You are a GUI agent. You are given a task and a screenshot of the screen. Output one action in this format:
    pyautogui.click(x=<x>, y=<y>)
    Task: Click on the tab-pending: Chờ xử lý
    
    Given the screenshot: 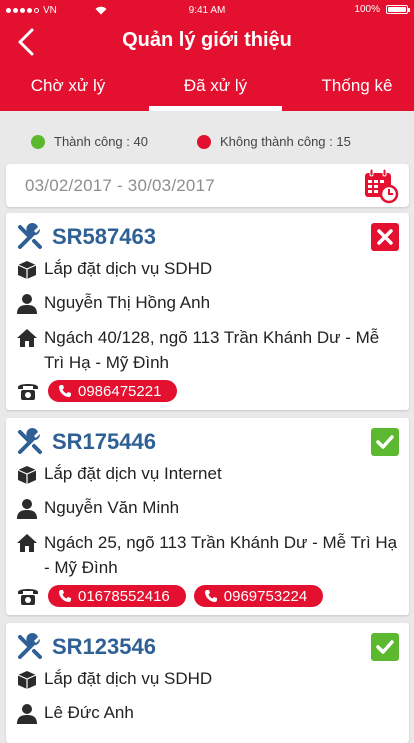 What is the action you would take?
    pyautogui.click(x=68, y=86)
    